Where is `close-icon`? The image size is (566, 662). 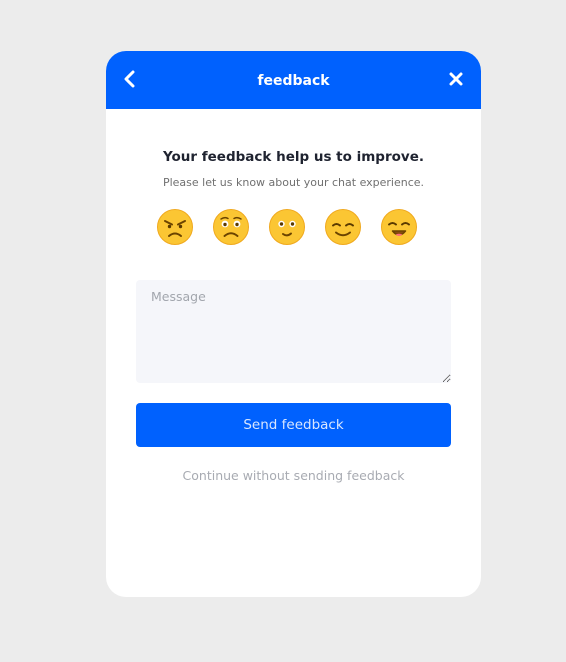
close-icon is located at coordinates (456, 79).